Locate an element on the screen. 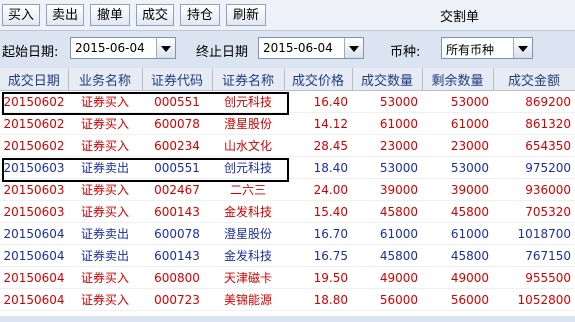 The height and width of the screenshot is (322, 575). cell-price: 19.50 is located at coordinates (318, 277).